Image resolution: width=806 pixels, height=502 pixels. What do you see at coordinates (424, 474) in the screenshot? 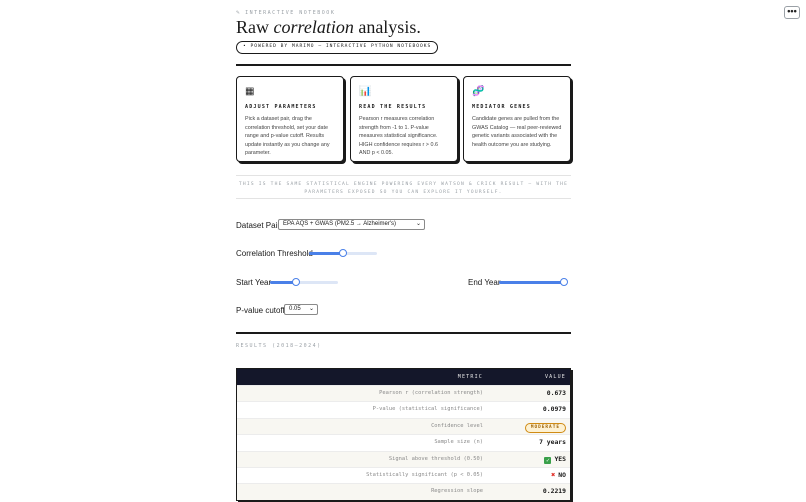
I see `metric-cell: Statistically significant (p < 0.05)` at bounding box center [424, 474].